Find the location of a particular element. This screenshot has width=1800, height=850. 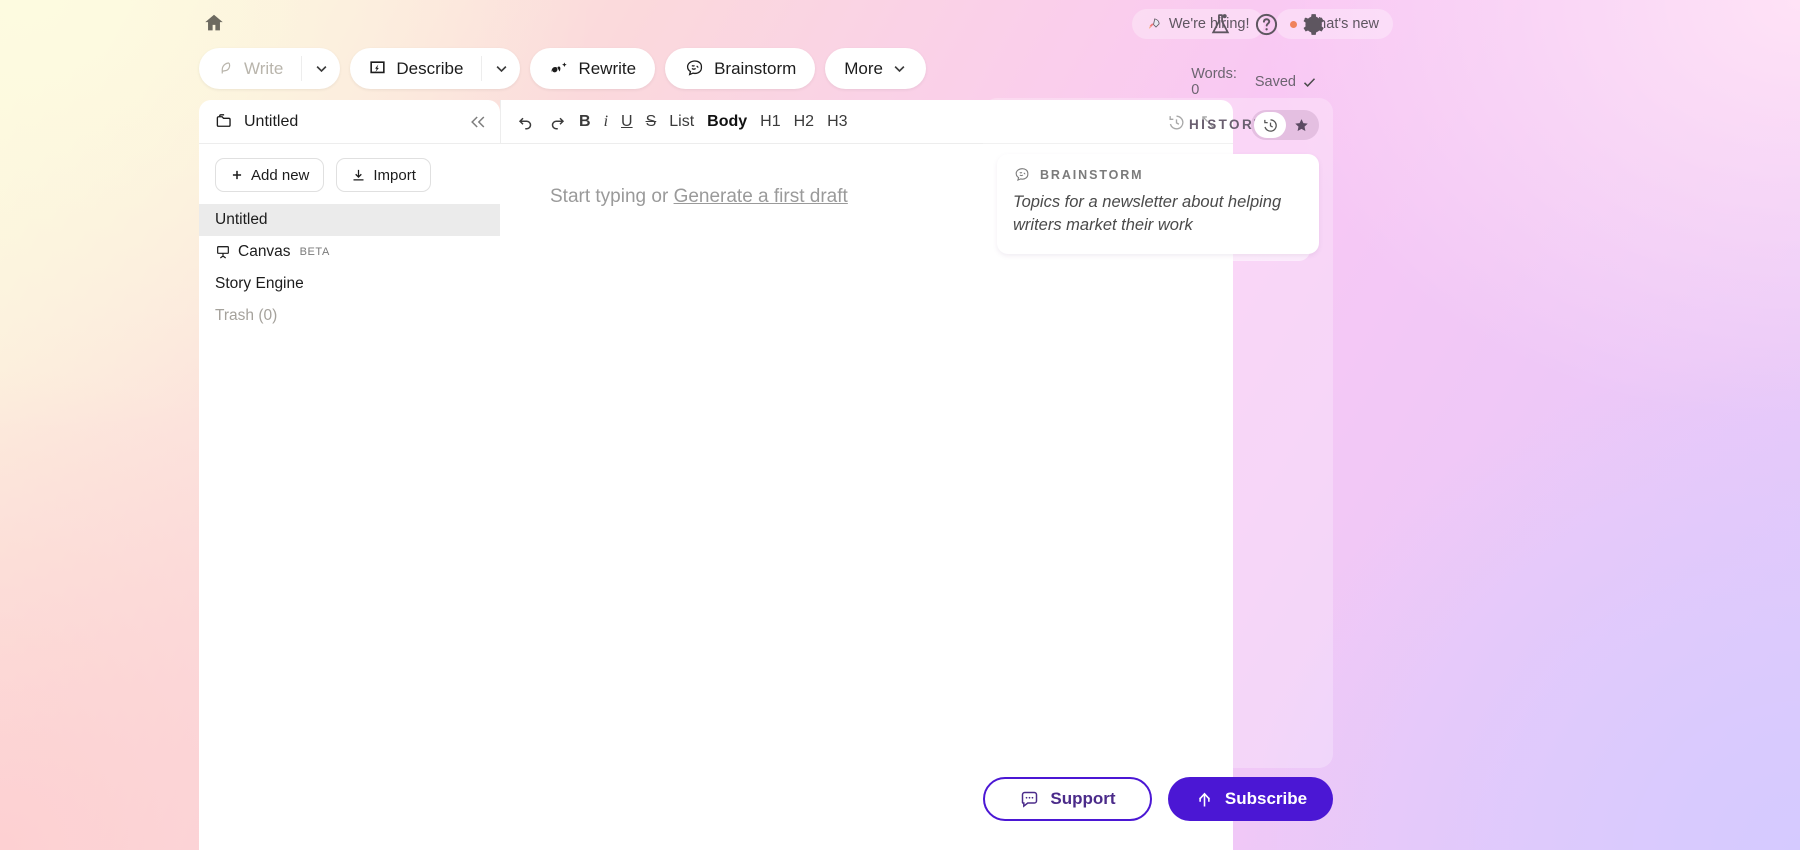

lab-button is located at coordinates (1220, 24).